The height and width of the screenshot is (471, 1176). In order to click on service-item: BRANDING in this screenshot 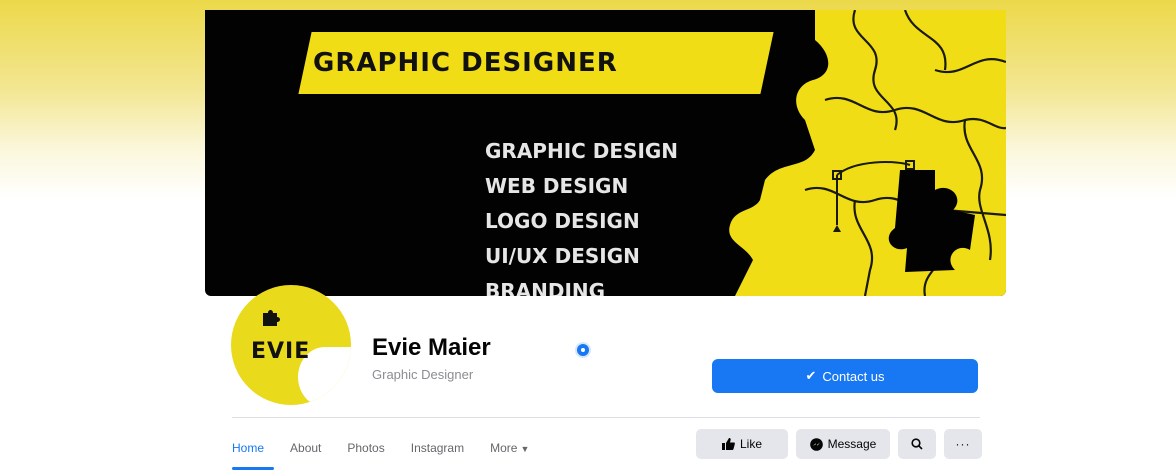, I will do `click(545, 287)`.